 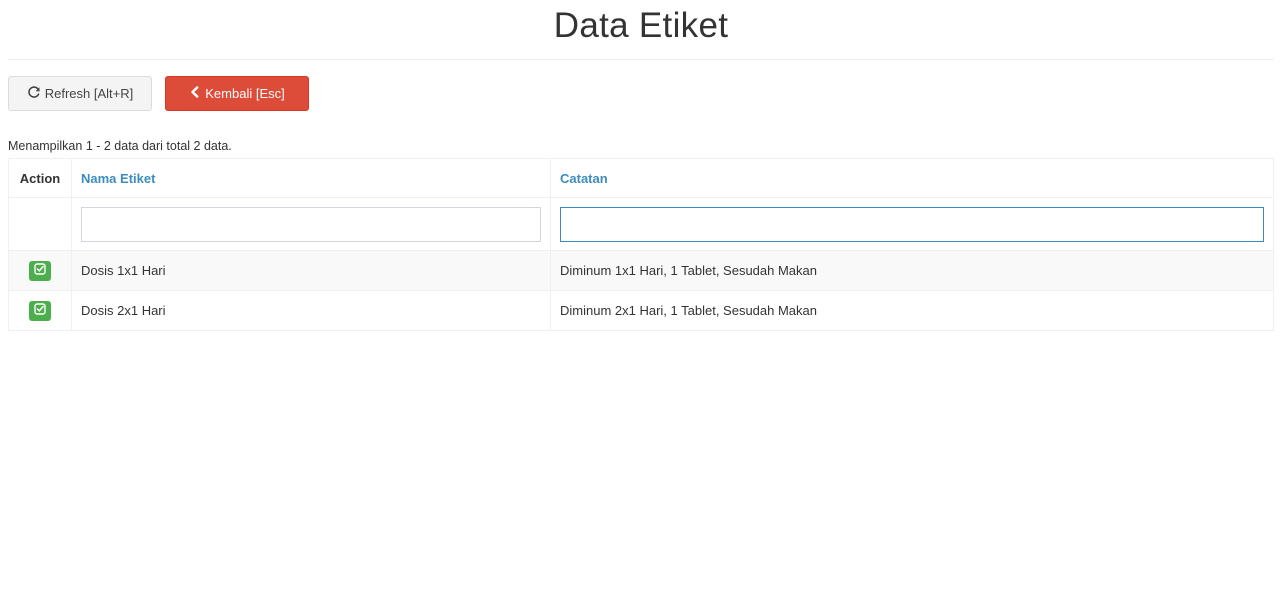 What do you see at coordinates (584, 178) in the screenshot?
I see `sort-catatan-link: Catatan` at bounding box center [584, 178].